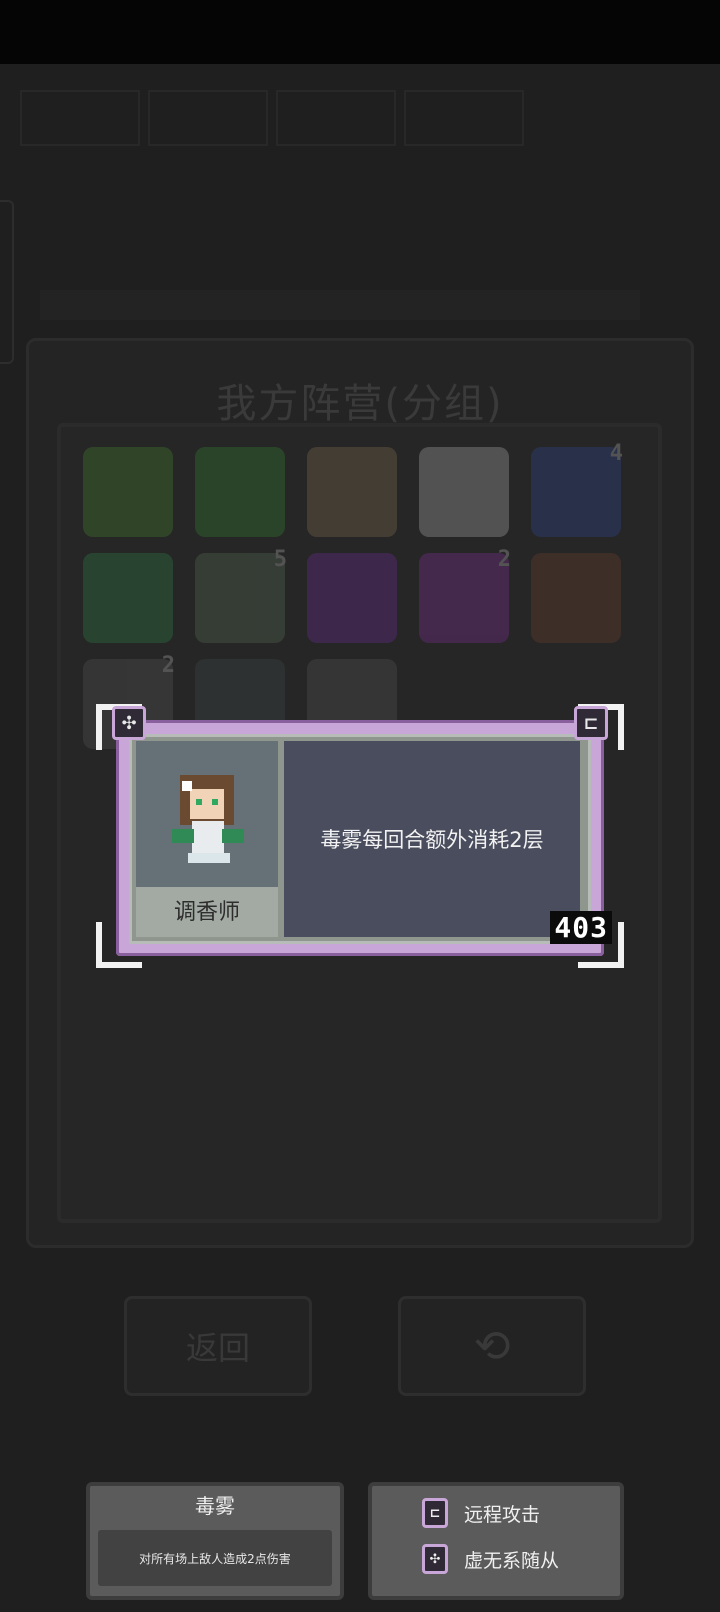  What do you see at coordinates (241, 595) in the screenshot?
I see `roster-slot: 5` at bounding box center [241, 595].